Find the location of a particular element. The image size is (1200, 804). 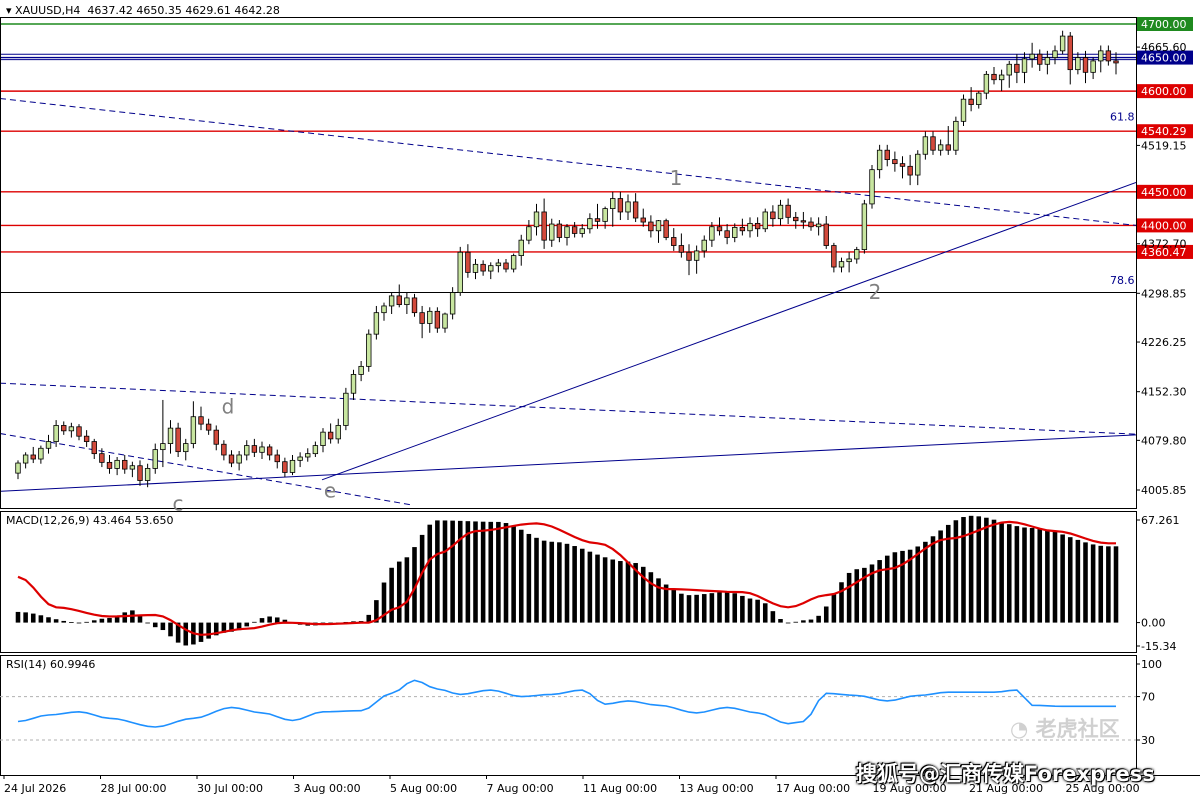

level-tag-text: 4540.29 is located at coordinates (1164, 131).